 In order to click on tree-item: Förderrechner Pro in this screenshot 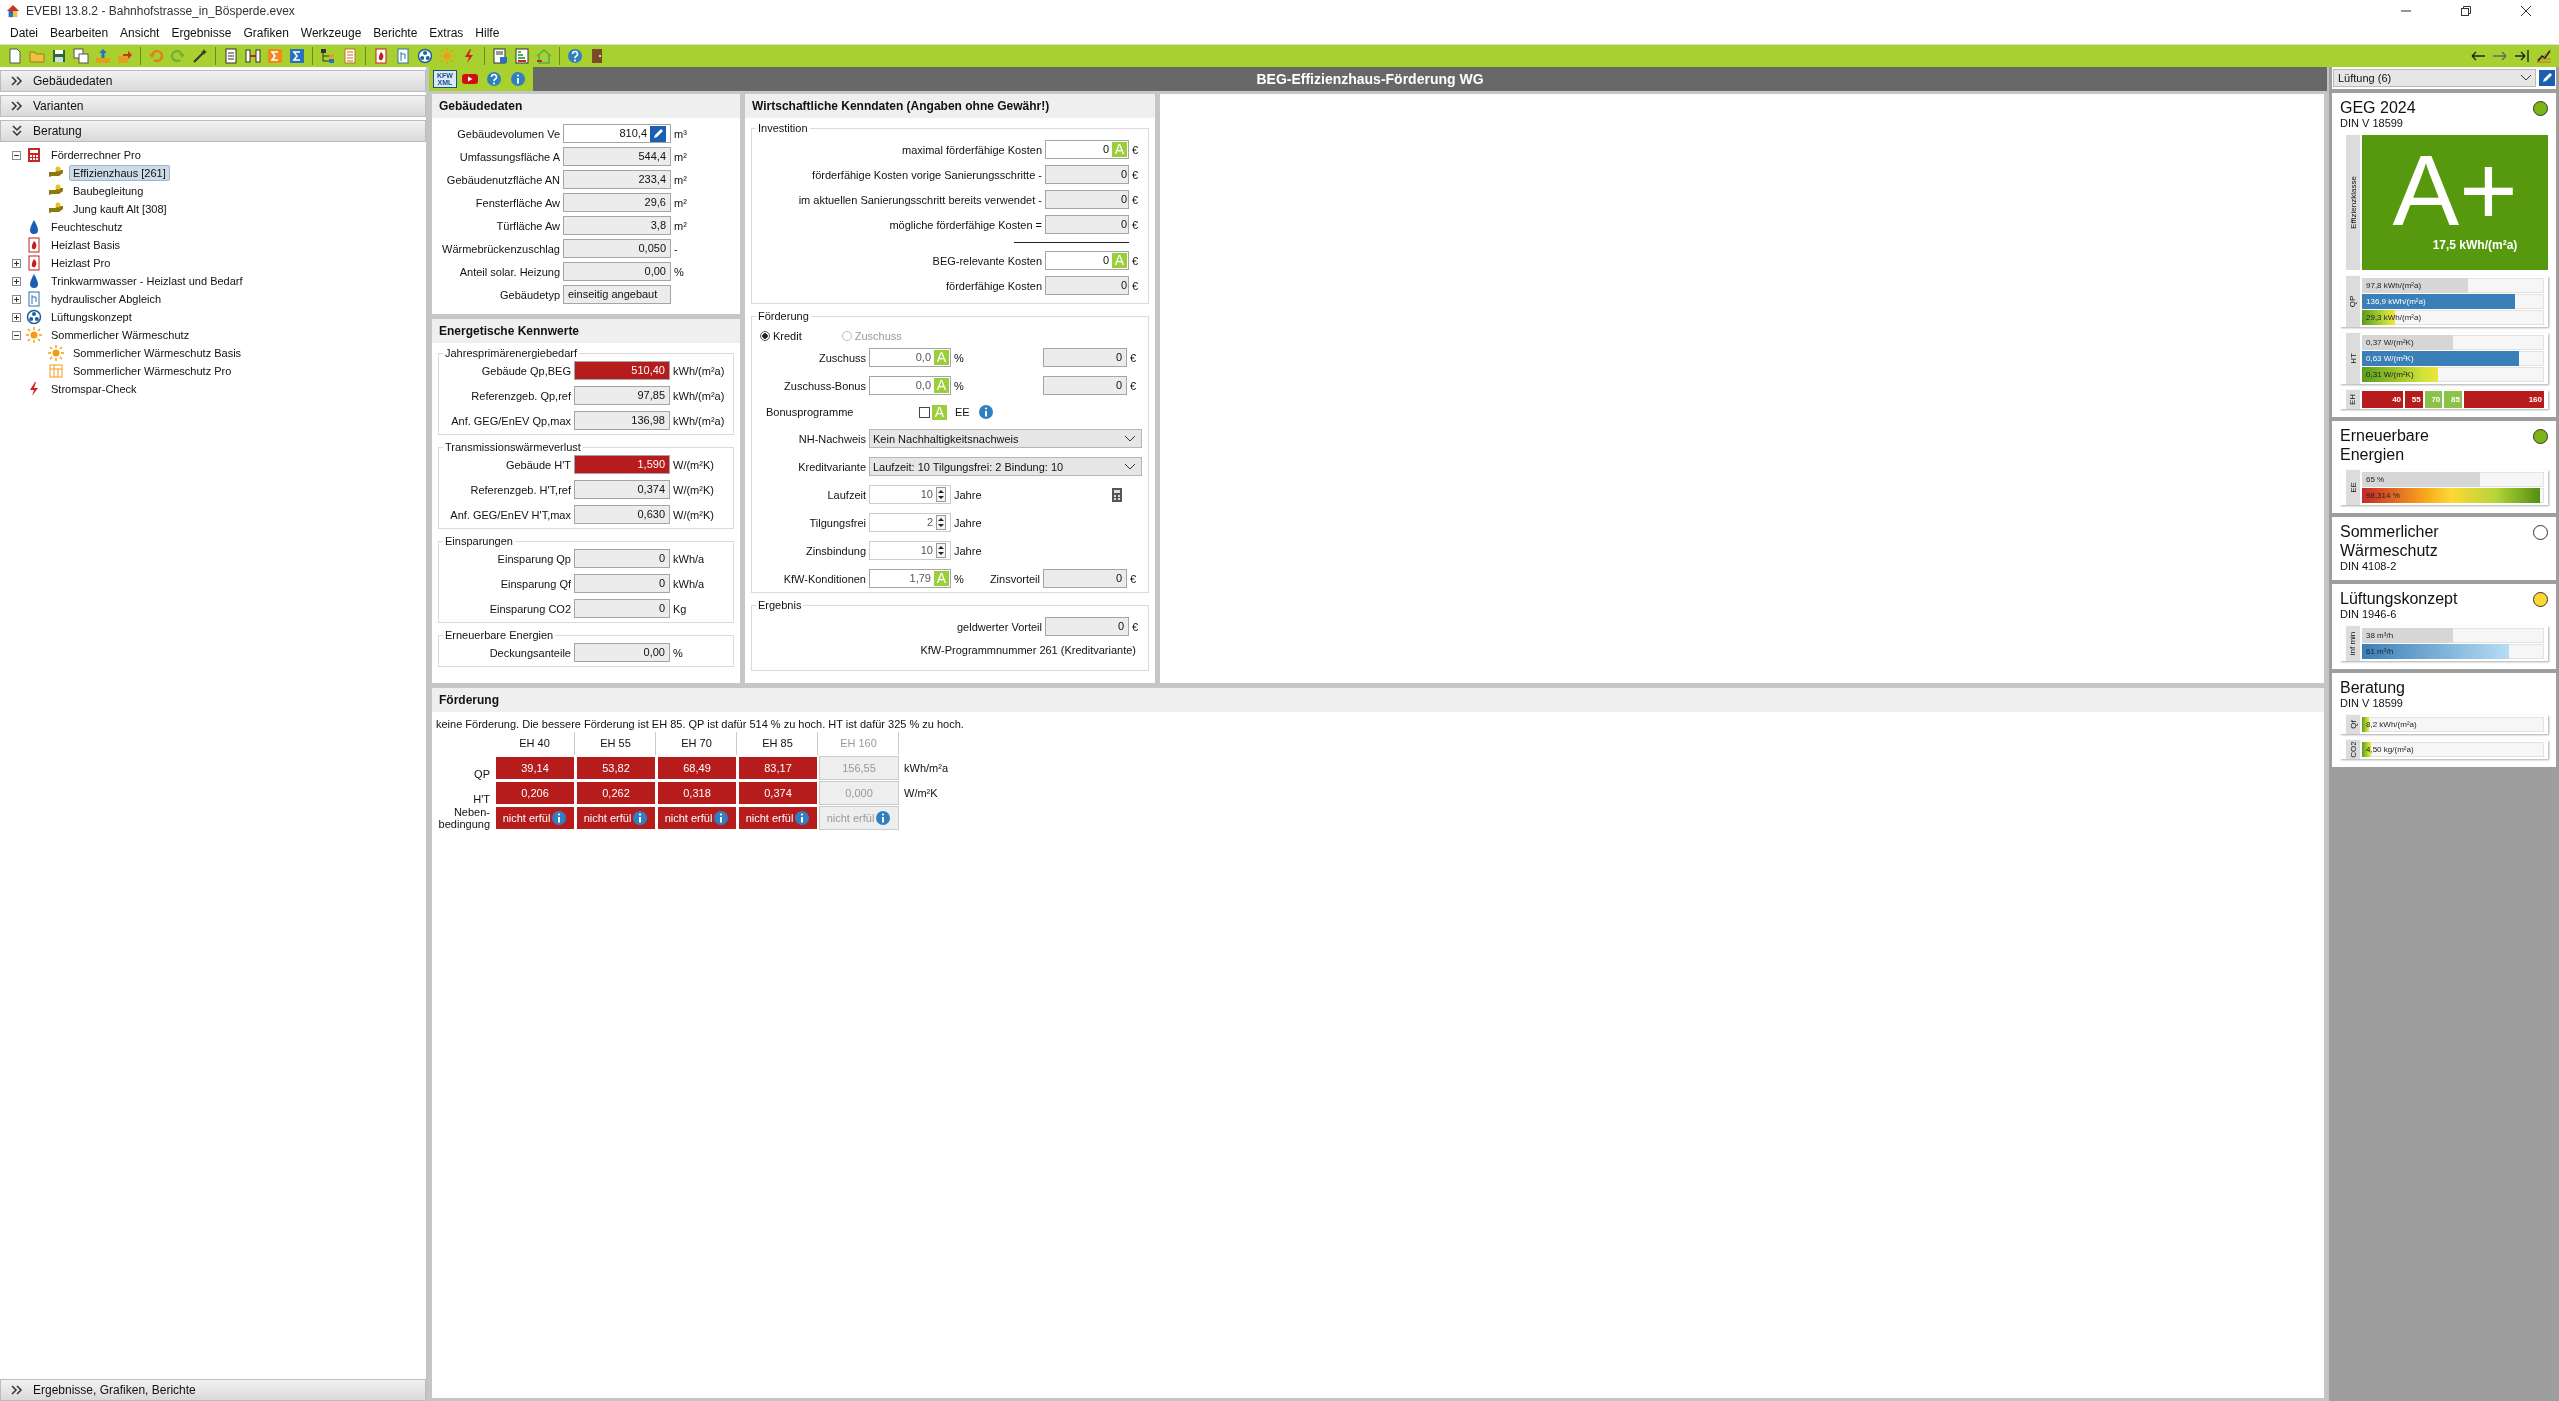, I will do `click(96, 155)`.